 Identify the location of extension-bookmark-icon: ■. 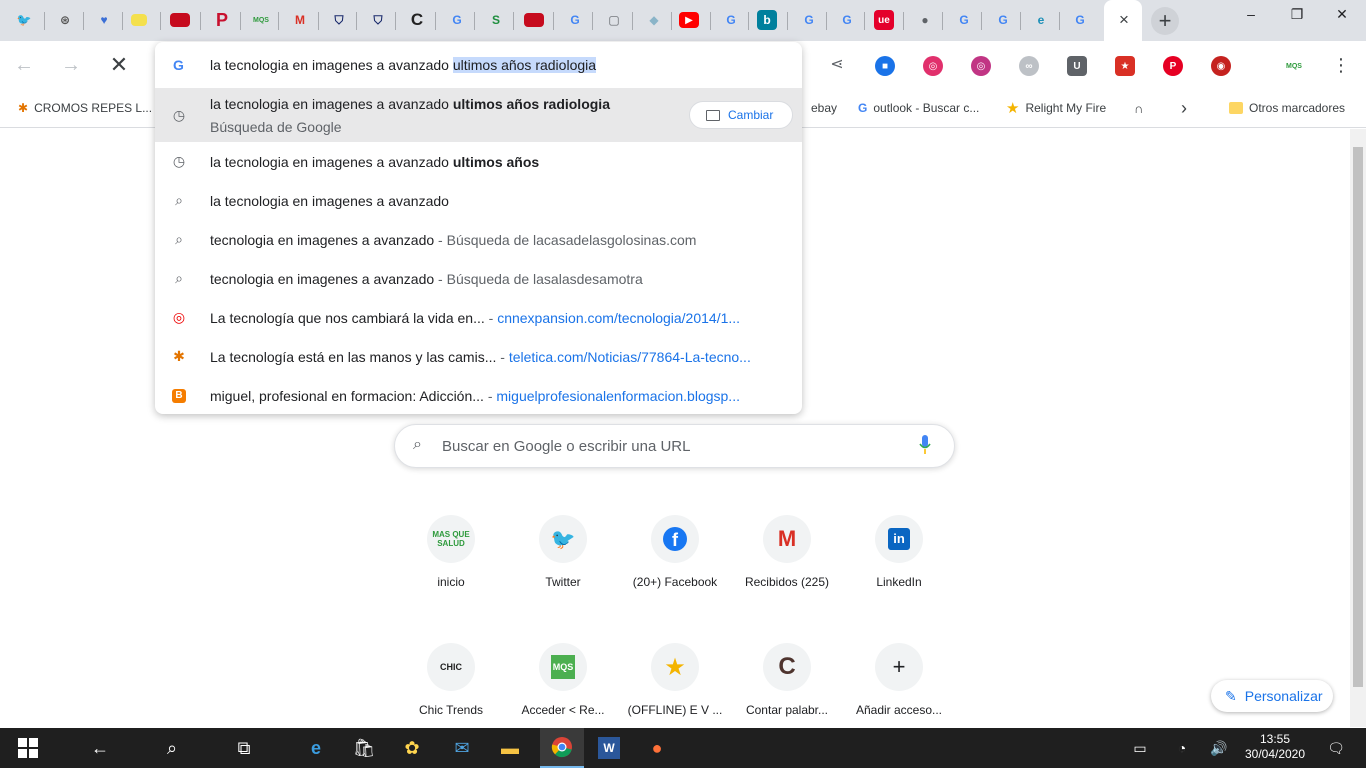
(885, 66).